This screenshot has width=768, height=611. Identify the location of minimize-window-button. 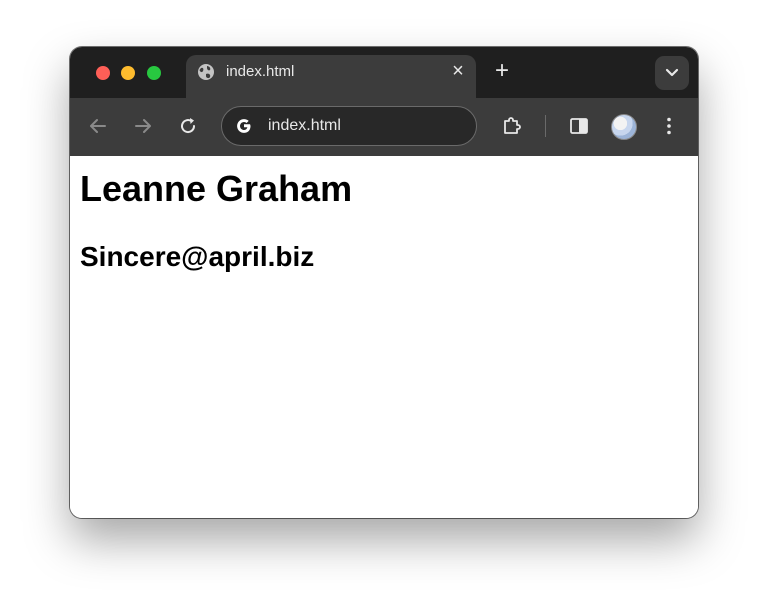
(128, 73).